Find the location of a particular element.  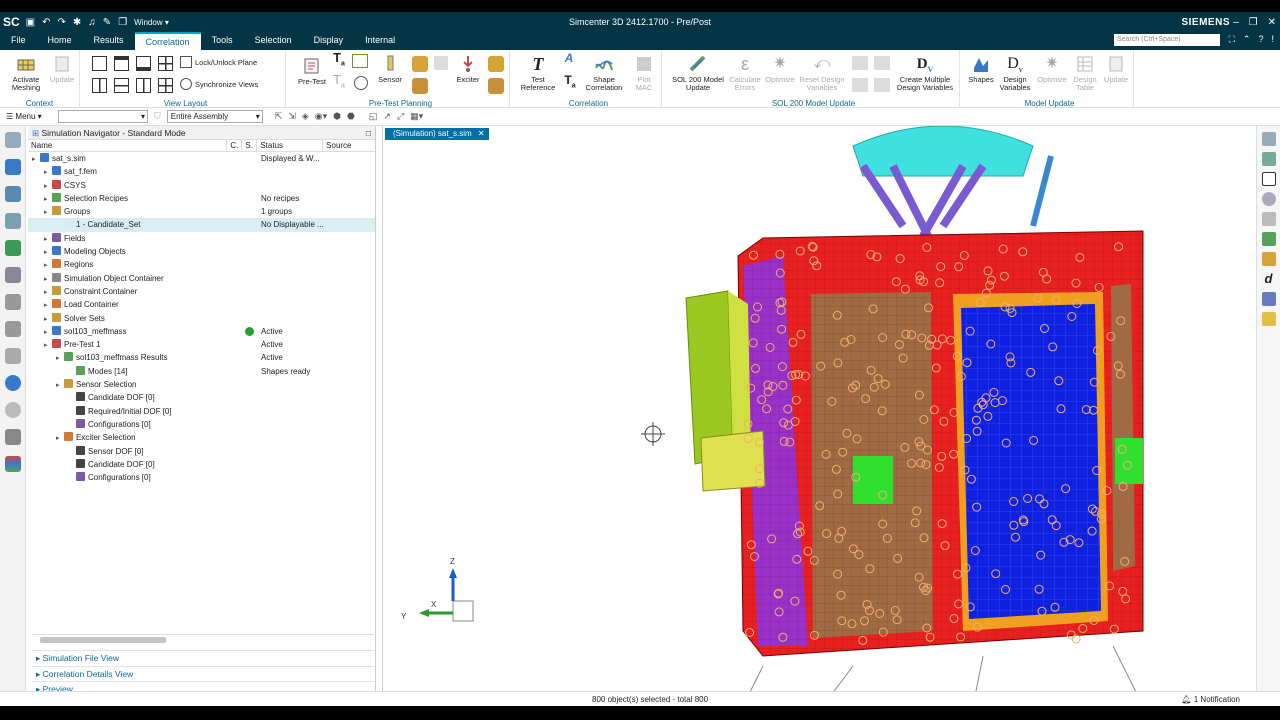

tree-row: Configurations [0] is located at coordinates (201, 477).